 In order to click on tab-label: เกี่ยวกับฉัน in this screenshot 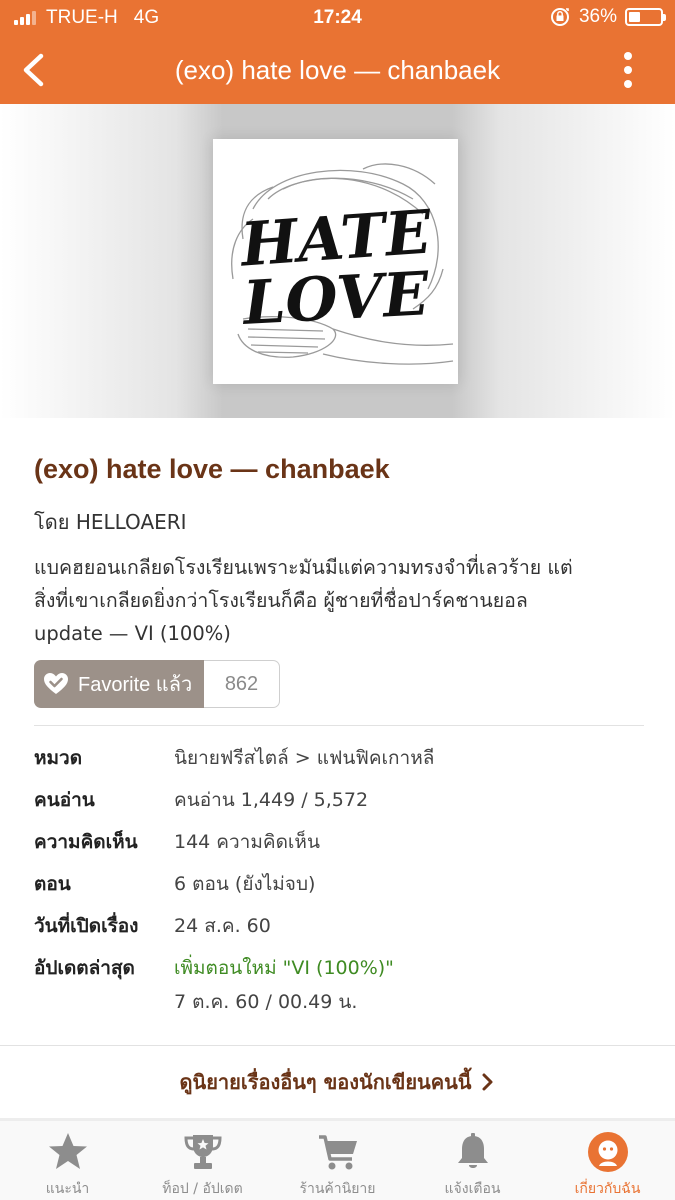, I will do `click(607, 1189)`.